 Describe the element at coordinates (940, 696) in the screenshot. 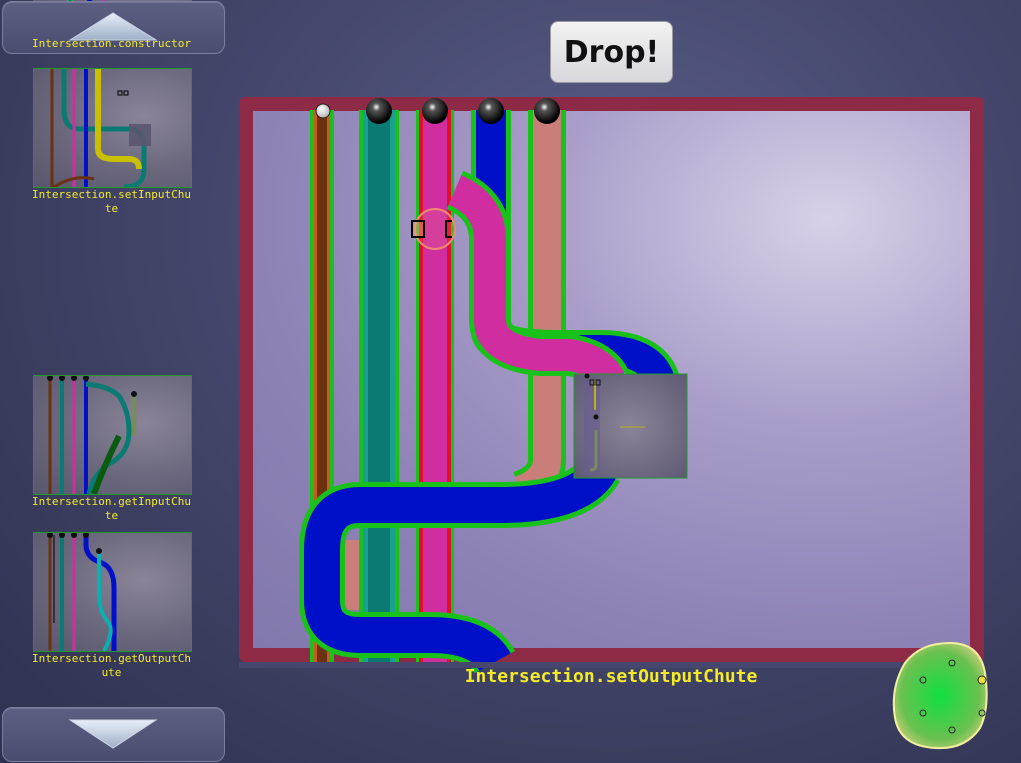

I see `green-blob-minimap-icon` at that location.